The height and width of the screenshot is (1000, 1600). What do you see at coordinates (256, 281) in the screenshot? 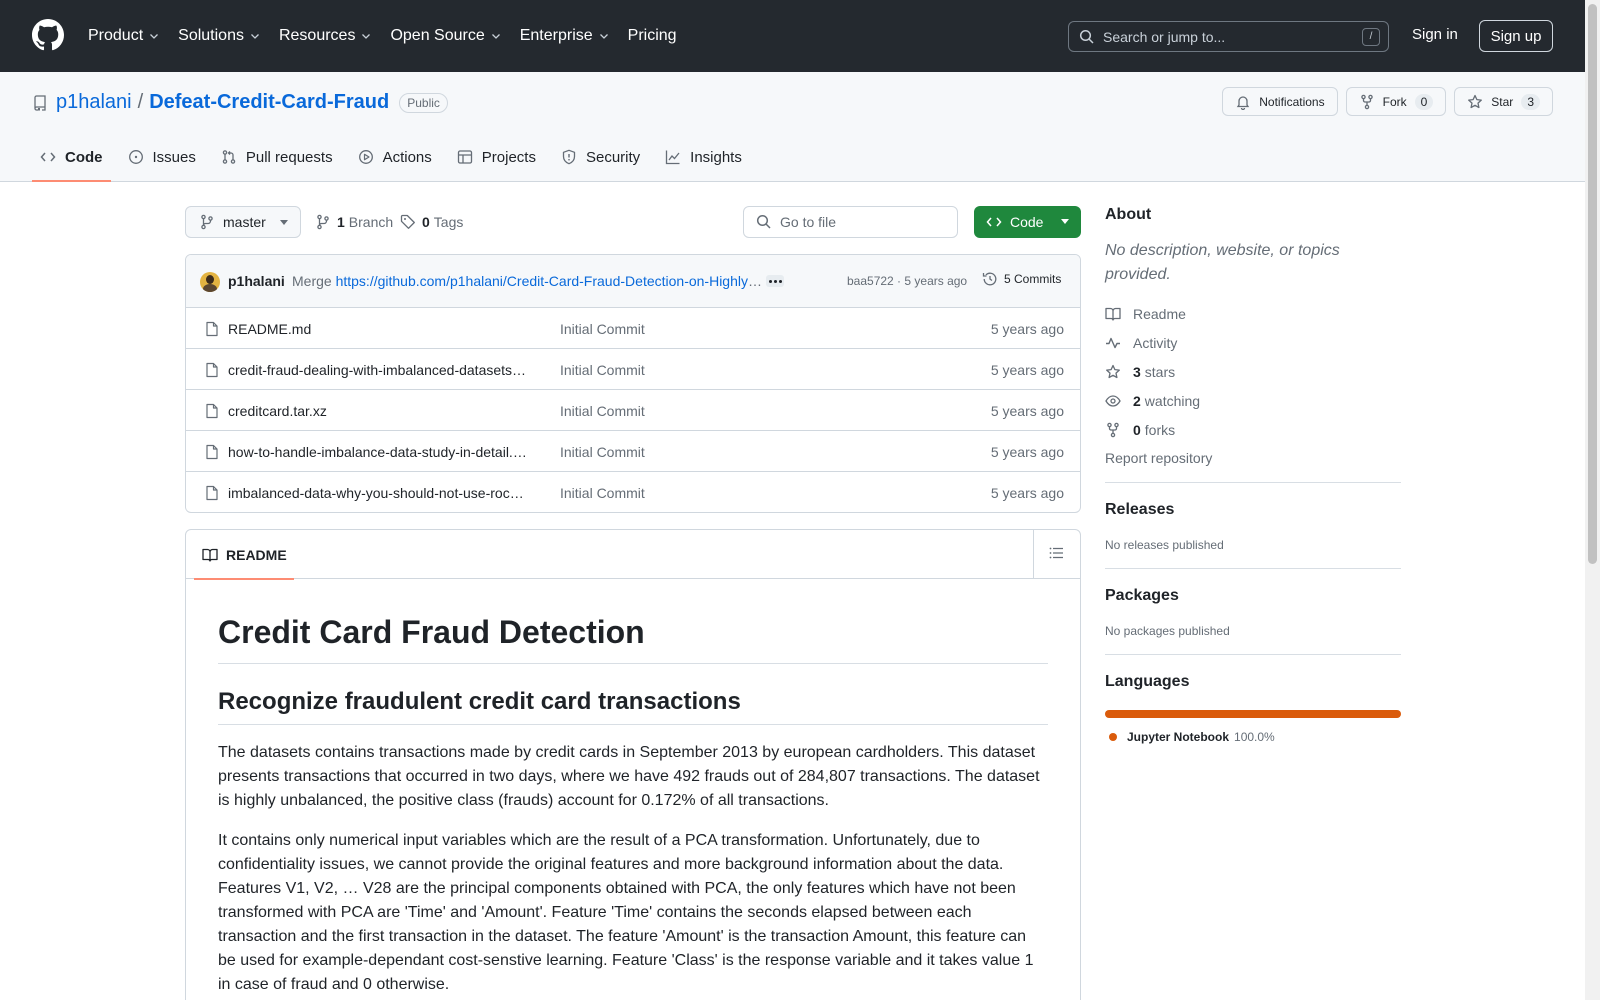
I see `commit-author-link: p1halani` at bounding box center [256, 281].